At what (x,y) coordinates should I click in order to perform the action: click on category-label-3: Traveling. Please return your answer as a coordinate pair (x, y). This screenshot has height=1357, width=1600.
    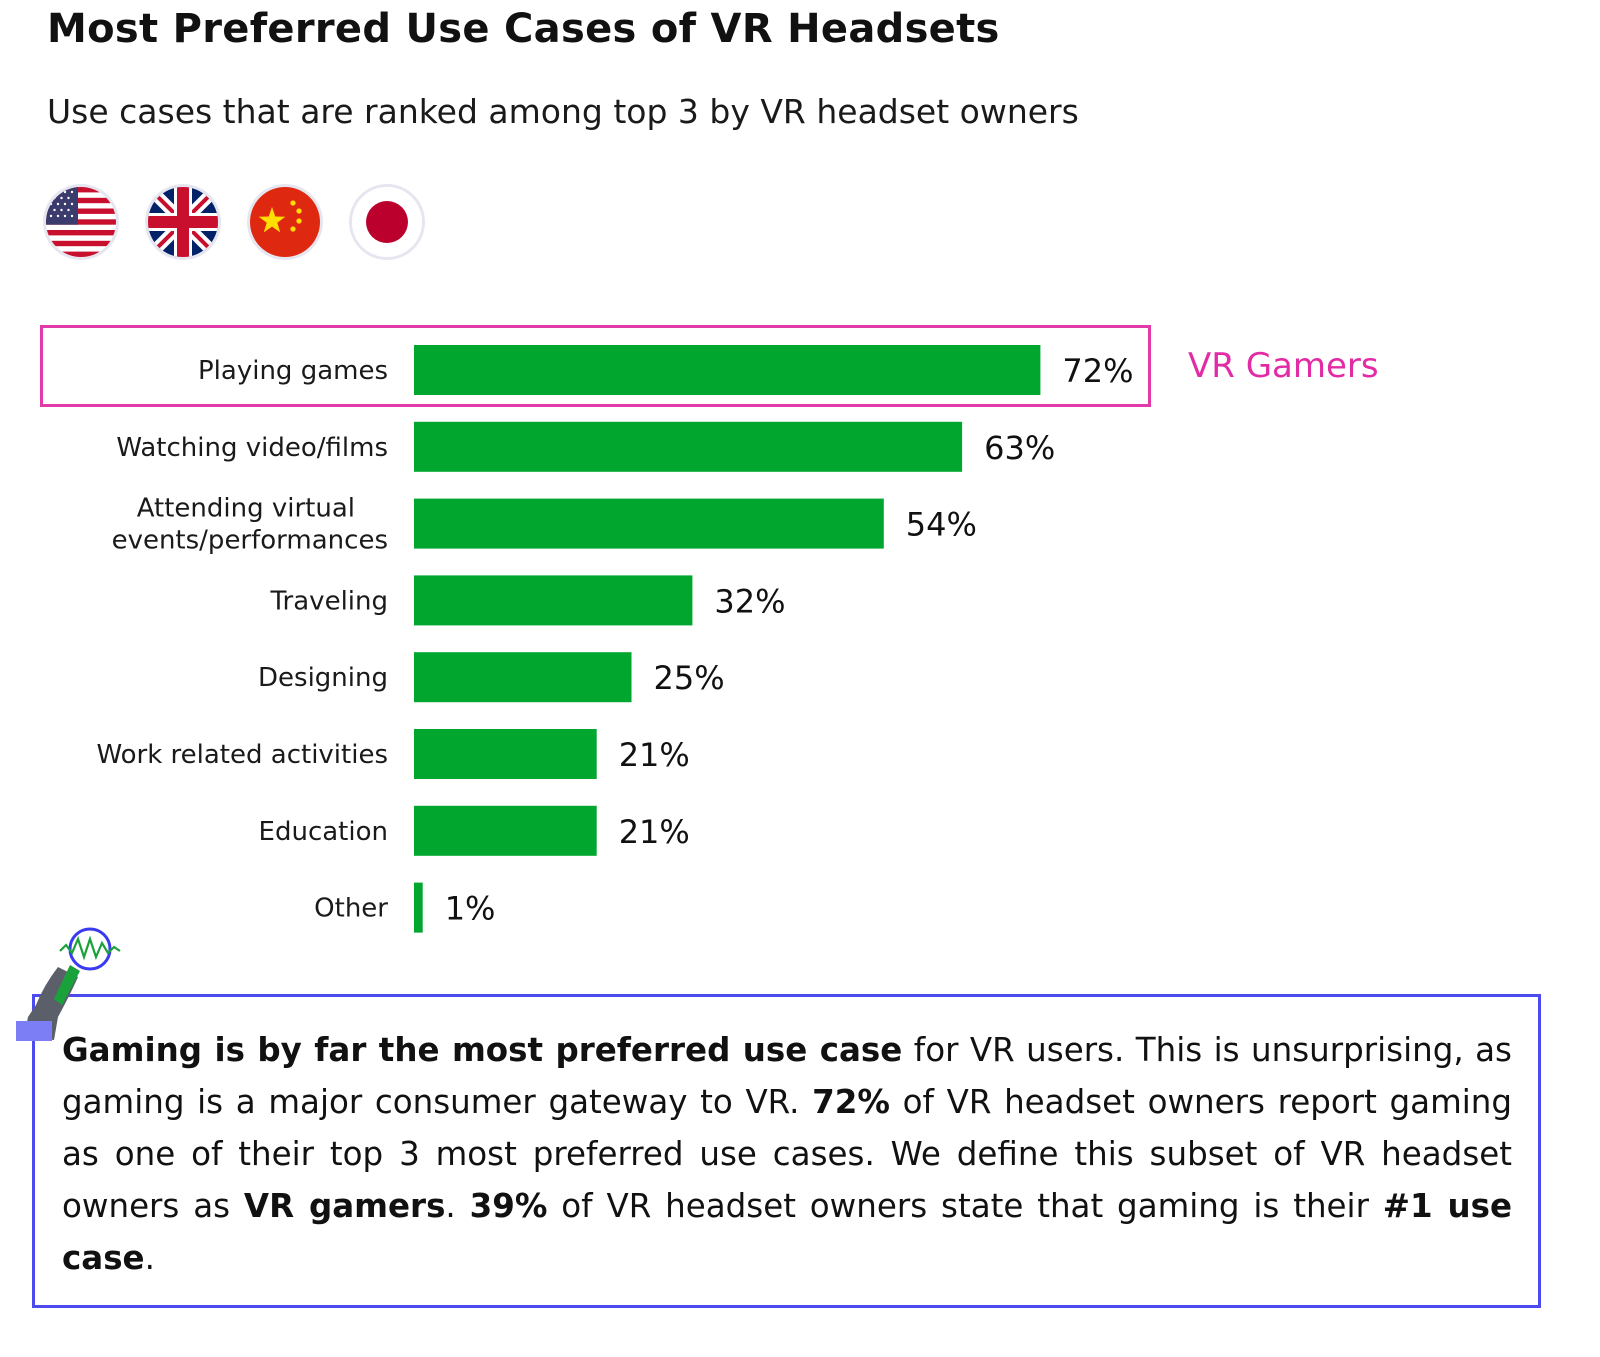
    Looking at the image, I should click on (329, 601).